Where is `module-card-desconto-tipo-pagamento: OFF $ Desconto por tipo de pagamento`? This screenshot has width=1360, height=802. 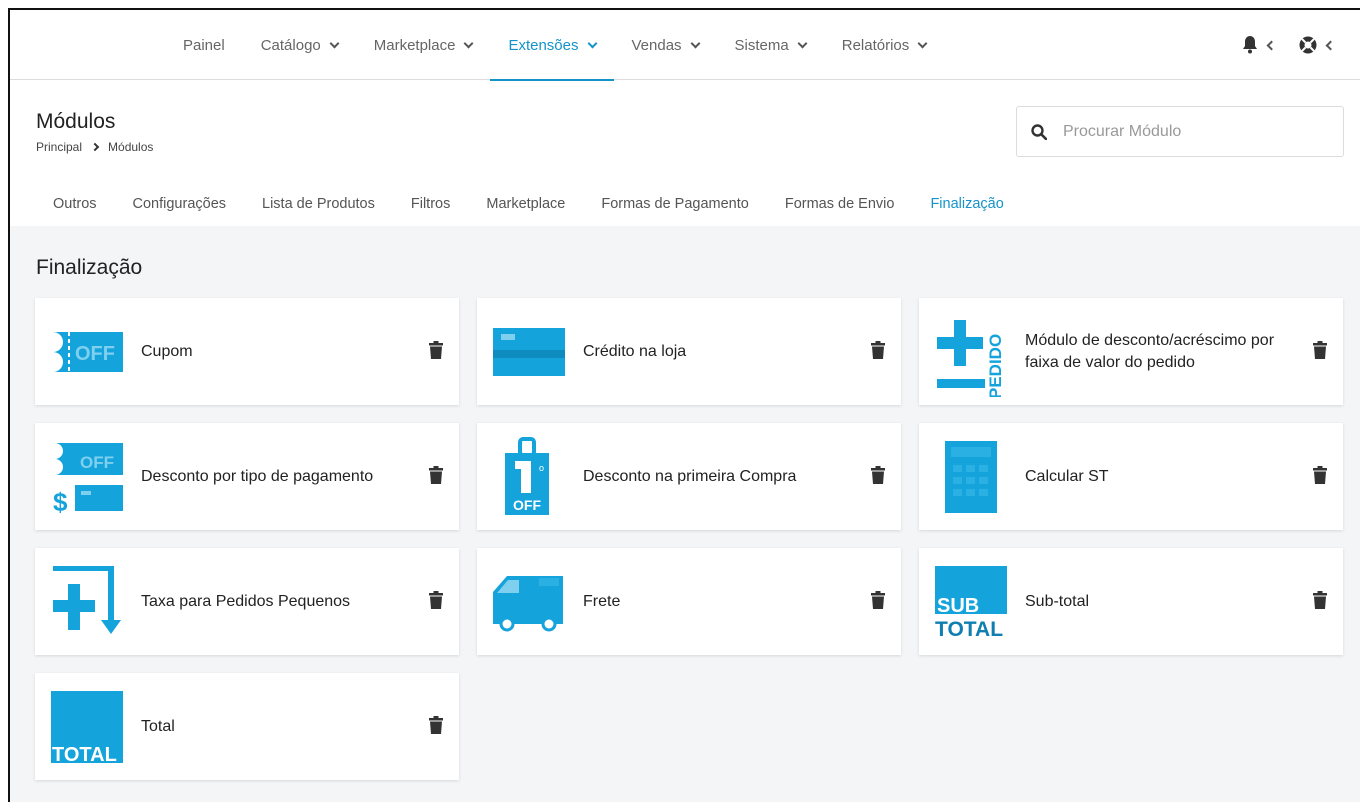
module-card-desconto-tipo-pagamento: OFF $ Desconto por tipo de pagamento is located at coordinates (247, 476).